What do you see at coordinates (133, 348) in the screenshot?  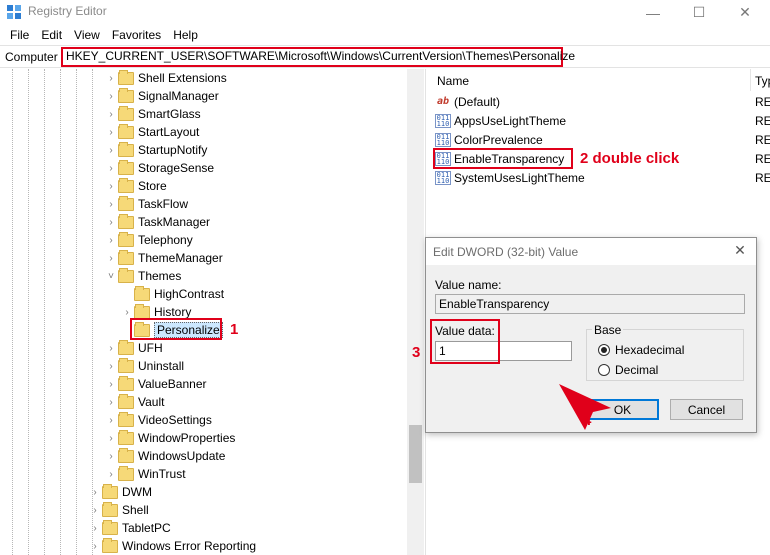 I see `tree-node: › UFH` at bounding box center [133, 348].